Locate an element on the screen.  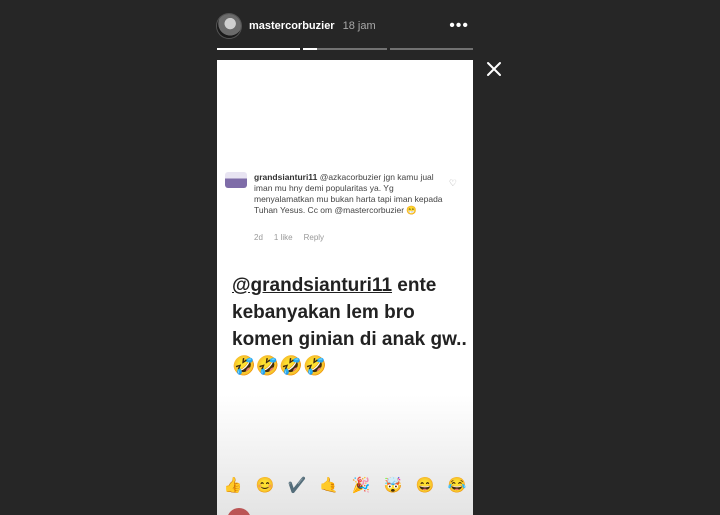
reaction-call-me: 🤙 is located at coordinates (329, 485).